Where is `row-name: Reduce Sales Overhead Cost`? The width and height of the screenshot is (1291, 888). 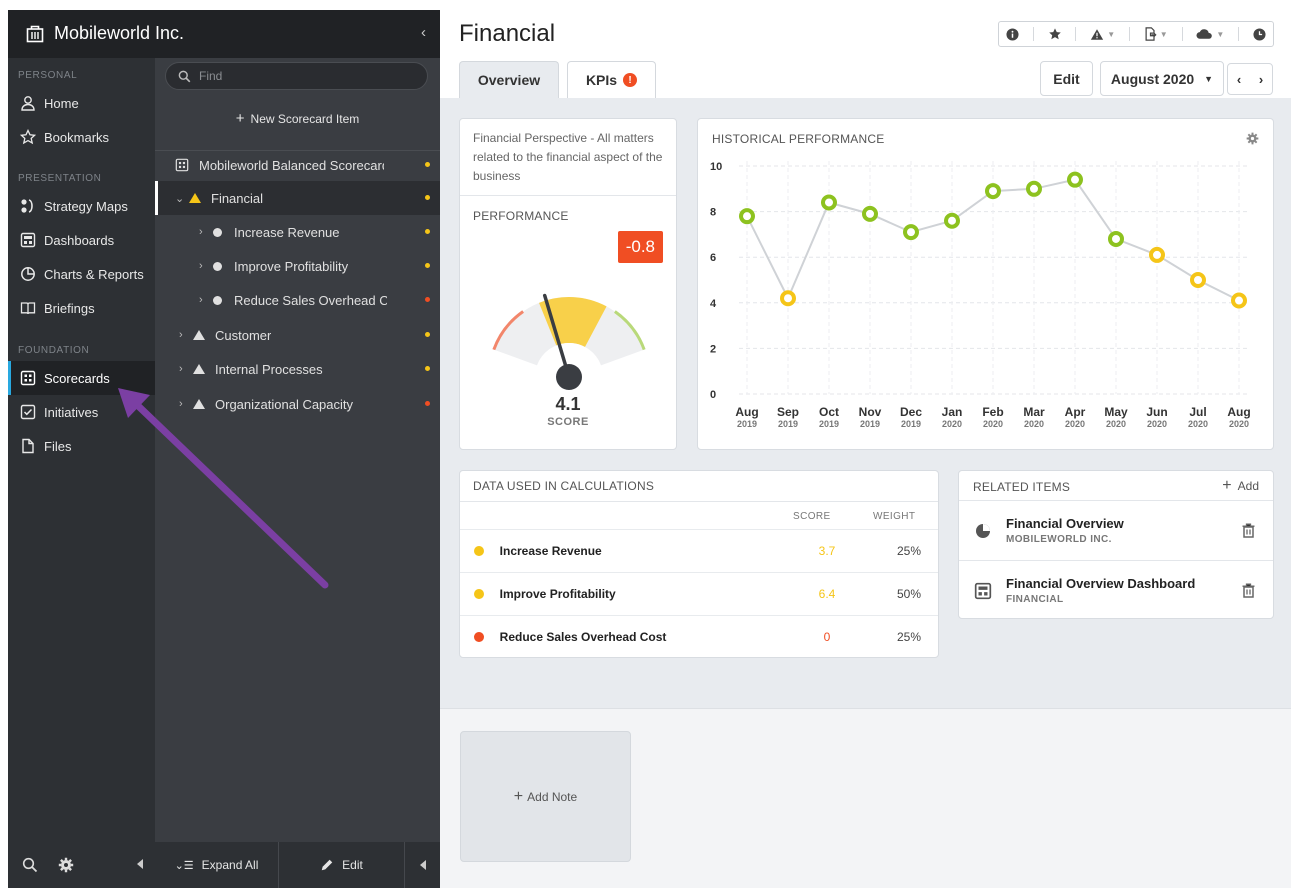 row-name: Reduce Sales Overhead Cost is located at coordinates (583, 637).